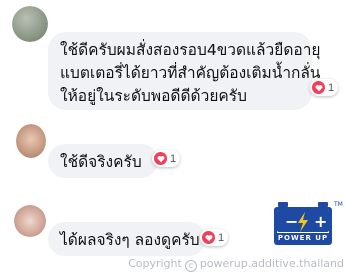  What do you see at coordinates (338, 204) in the screenshot?
I see `trademark-text: TM` at bounding box center [338, 204].